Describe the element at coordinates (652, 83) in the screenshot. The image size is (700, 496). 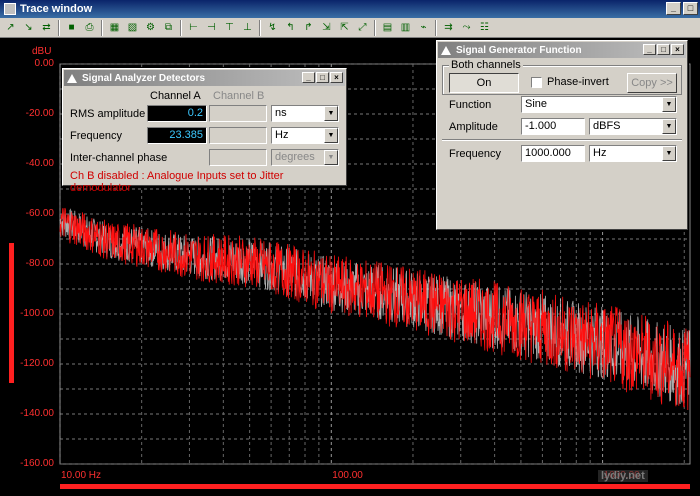
I see `copy-button: Copy >>` at that location.